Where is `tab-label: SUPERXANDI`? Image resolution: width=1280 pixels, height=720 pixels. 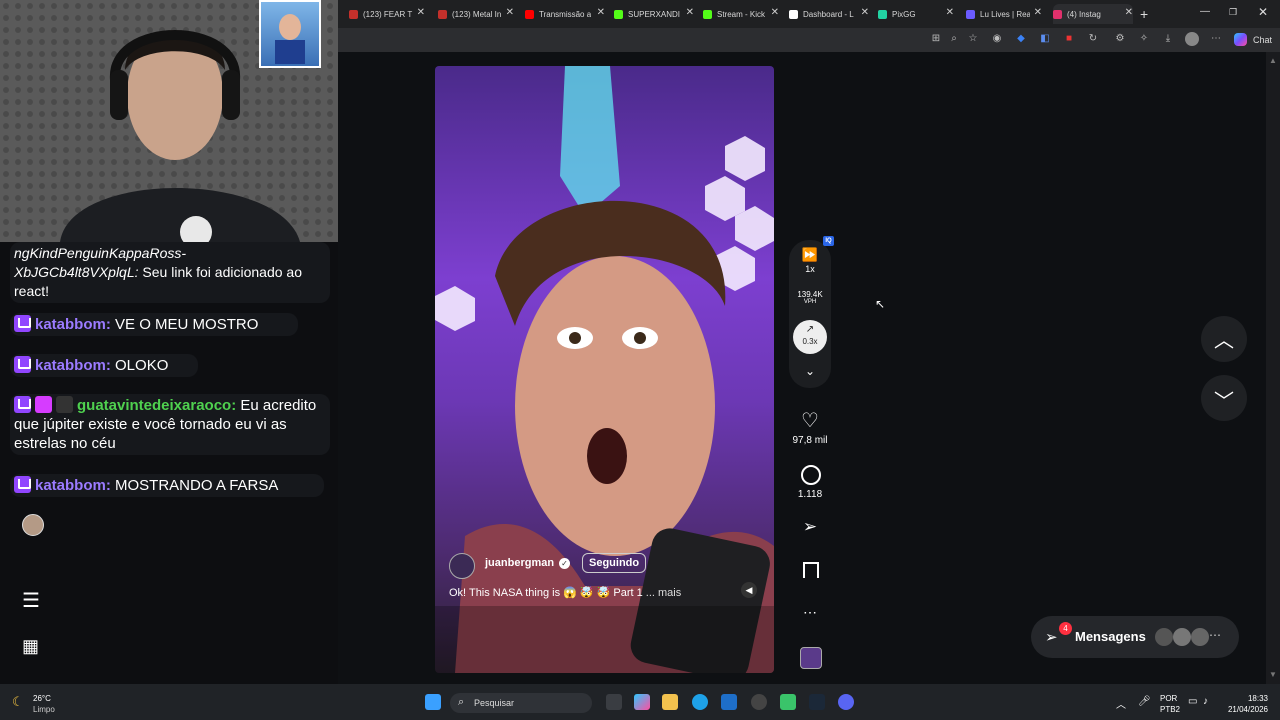 tab-label: SUPERXANDI is located at coordinates (654, 14).